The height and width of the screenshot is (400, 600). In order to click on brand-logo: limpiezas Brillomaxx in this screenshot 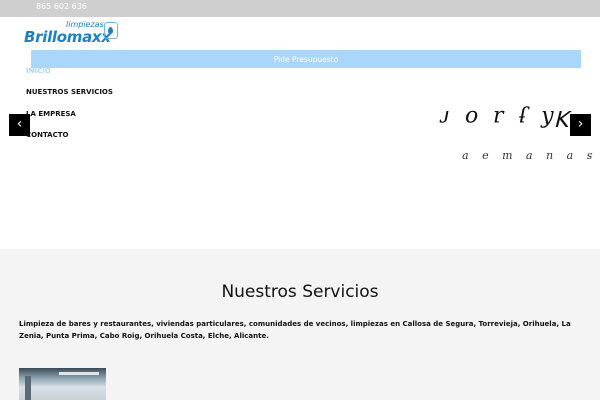, I will do `click(71, 33)`.